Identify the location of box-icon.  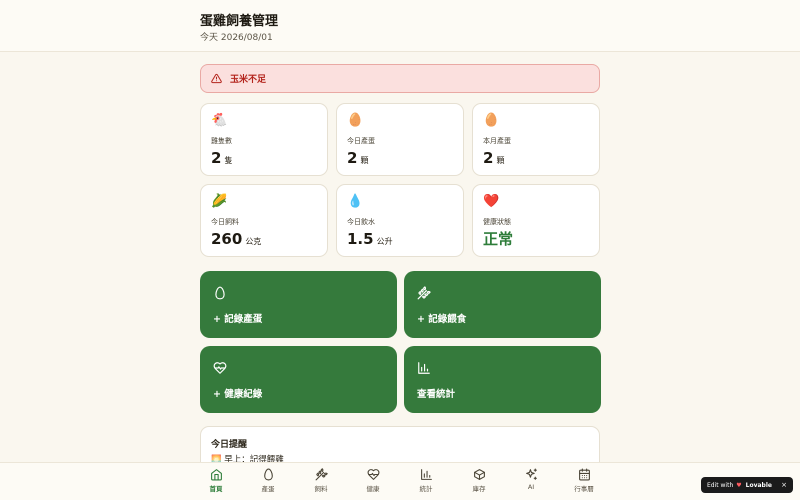
(479, 474).